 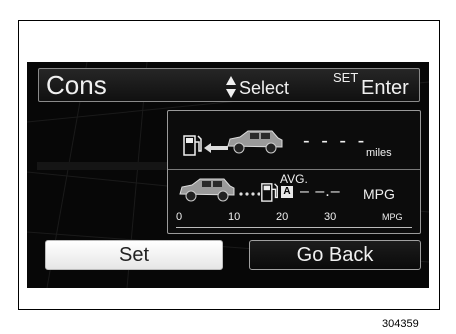 What do you see at coordinates (216, 148) in the screenshot?
I see `range-arrow-icon` at bounding box center [216, 148].